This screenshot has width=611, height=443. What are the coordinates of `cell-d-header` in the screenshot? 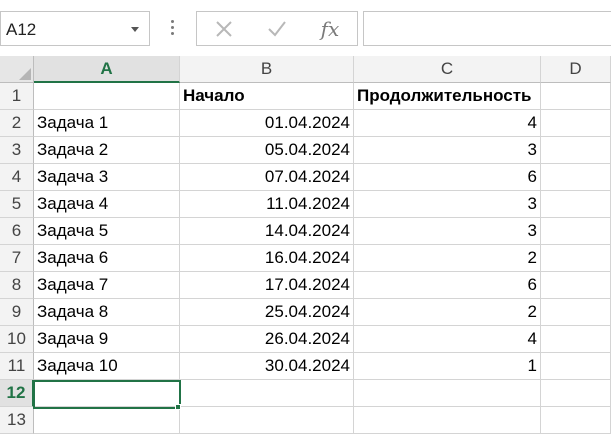 It's located at (576, 96).